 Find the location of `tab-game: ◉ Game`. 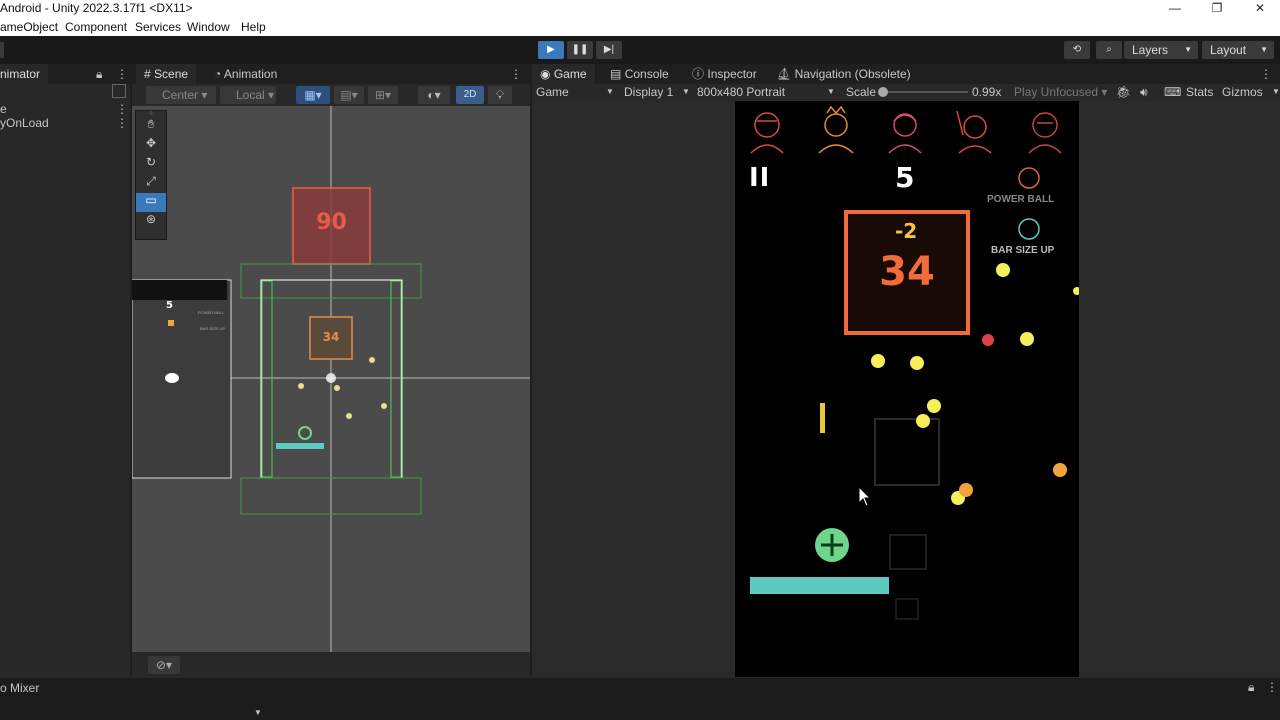

tab-game: ◉ Game is located at coordinates (563, 74).